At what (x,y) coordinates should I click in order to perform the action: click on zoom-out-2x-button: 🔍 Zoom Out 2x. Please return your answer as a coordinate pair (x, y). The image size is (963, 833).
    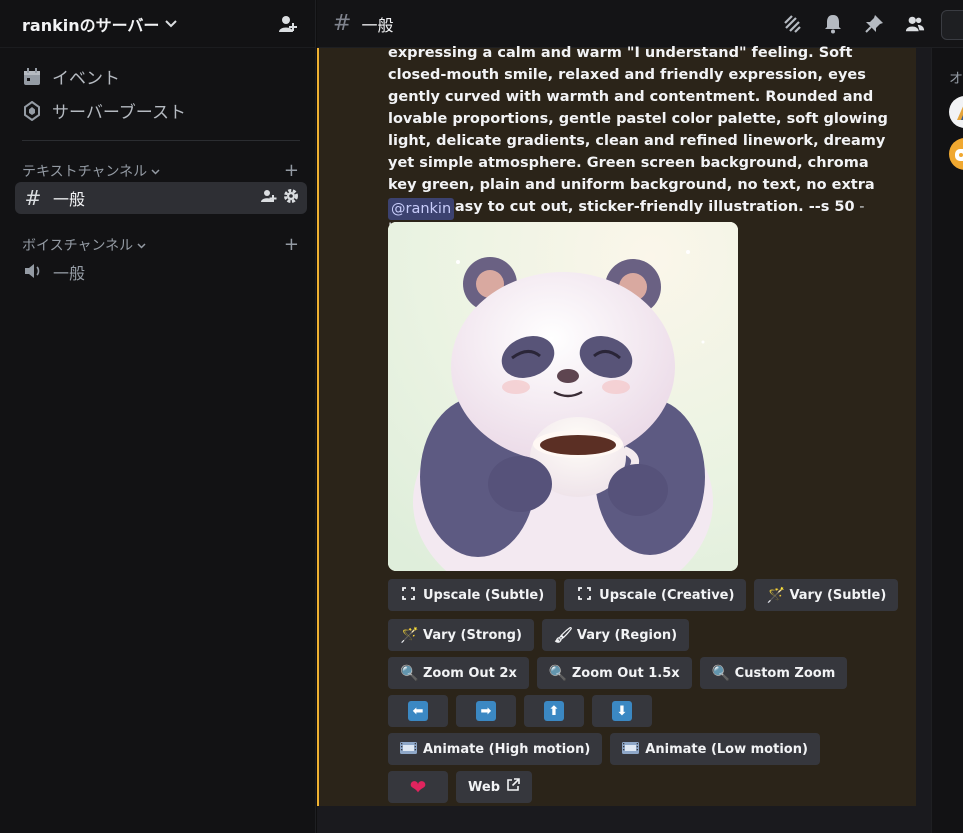
    Looking at the image, I should click on (458, 673).